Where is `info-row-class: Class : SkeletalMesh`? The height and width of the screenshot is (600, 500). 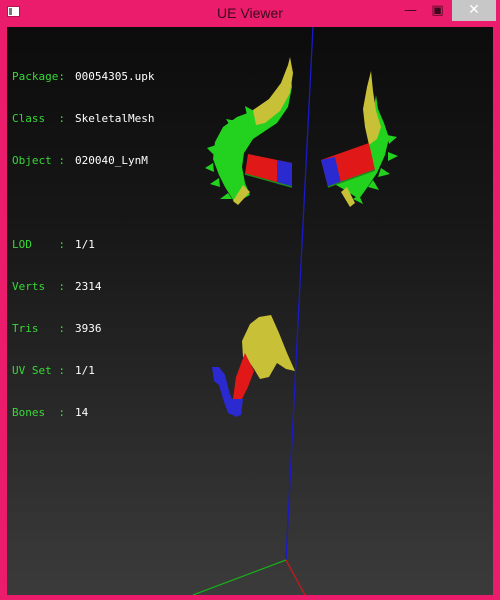
info-row-class: Class : SkeletalMesh is located at coordinates (83, 119).